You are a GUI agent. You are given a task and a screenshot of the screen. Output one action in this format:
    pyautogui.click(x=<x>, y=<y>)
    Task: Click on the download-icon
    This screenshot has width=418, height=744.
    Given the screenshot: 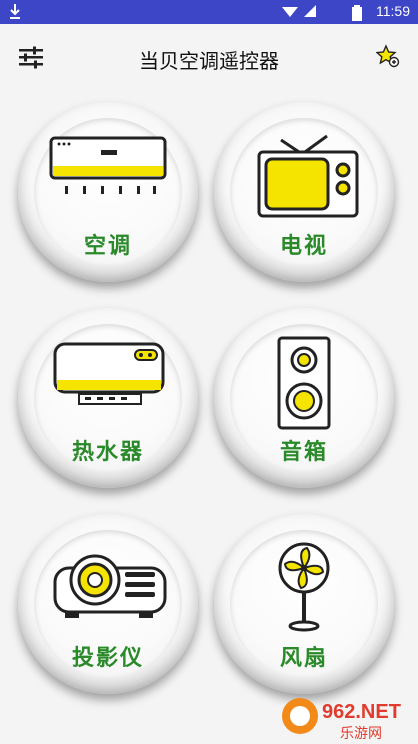 What is the action you would take?
    pyautogui.click(x=15, y=11)
    